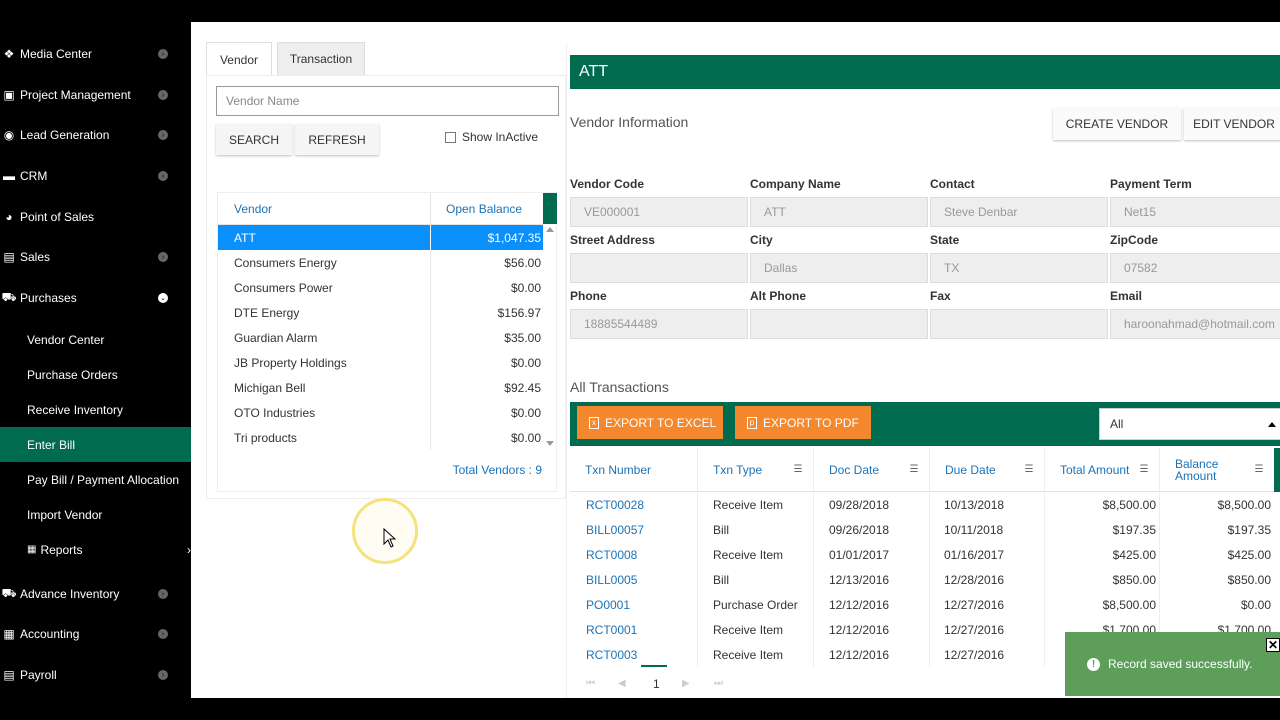  I want to click on payment-term-field: Net15, so click(1195, 212).